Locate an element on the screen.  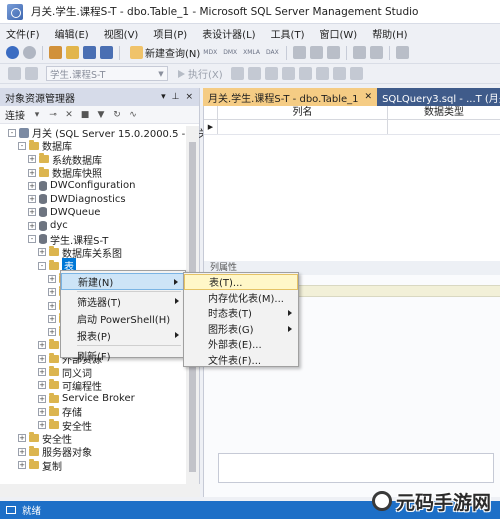
new-query-button: 新建查询(N) is located at coordinates (164, 52).